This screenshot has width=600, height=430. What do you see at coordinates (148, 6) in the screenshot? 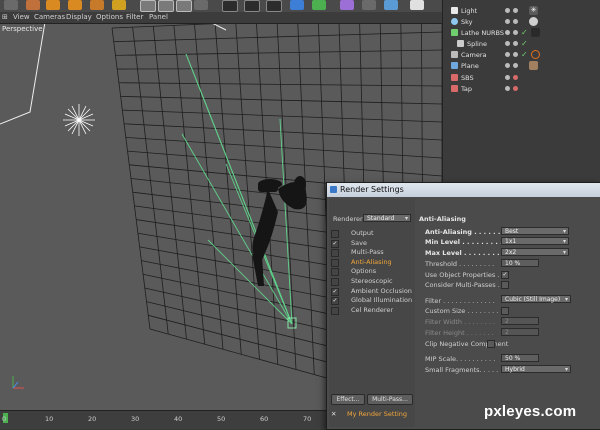
I see `axis-x-icon` at bounding box center [148, 6].